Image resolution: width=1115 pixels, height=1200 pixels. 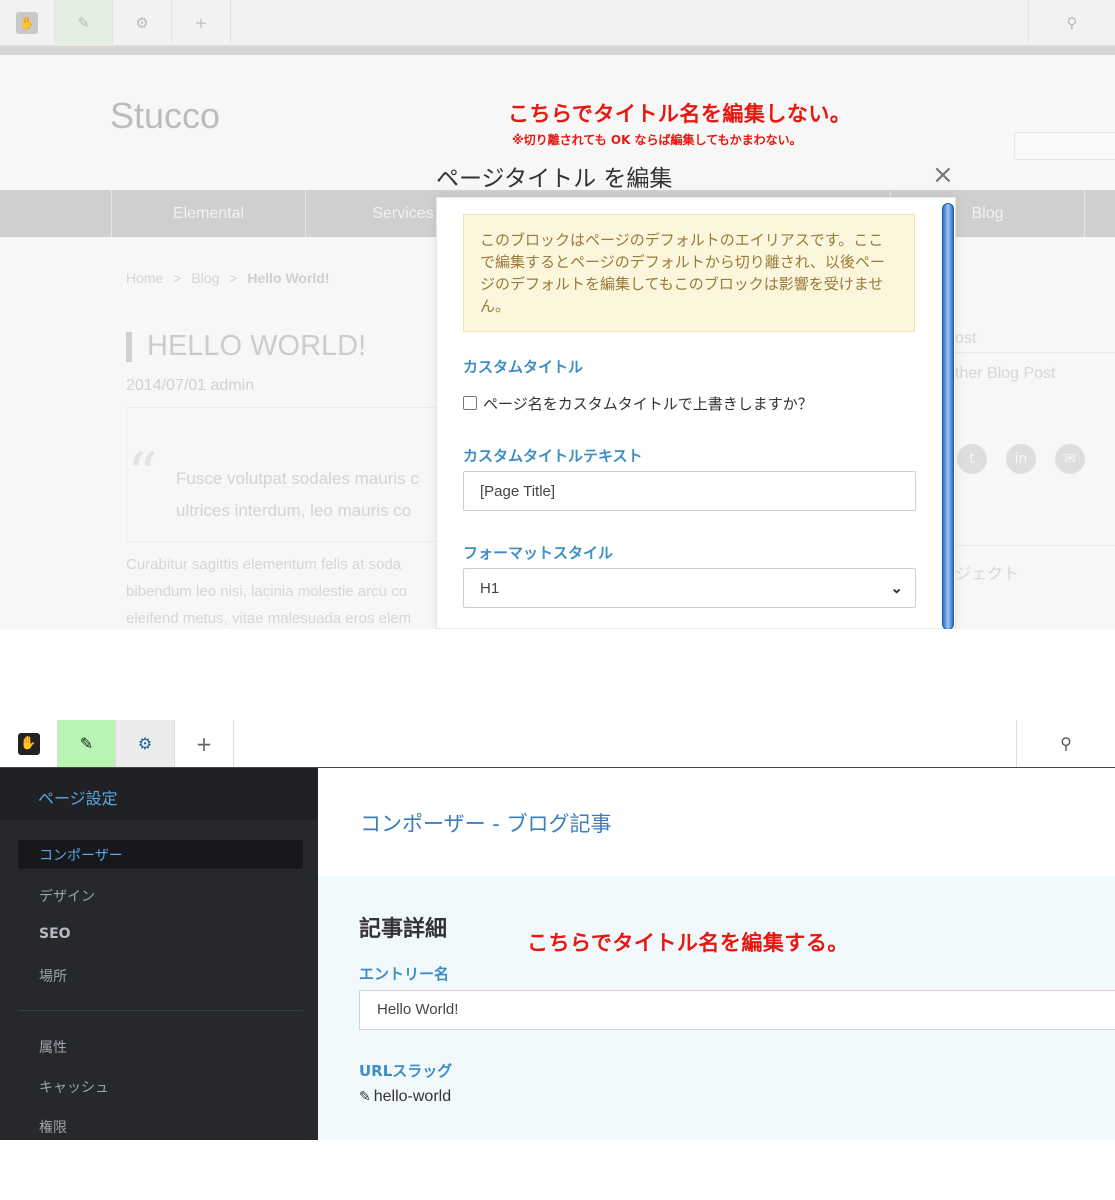 What do you see at coordinates (648, 403) in the screenshot?
I see `override-checkbox-label: ページ名をカスタムタイトルで上書きしますか？` at bounding box center [648, 403].